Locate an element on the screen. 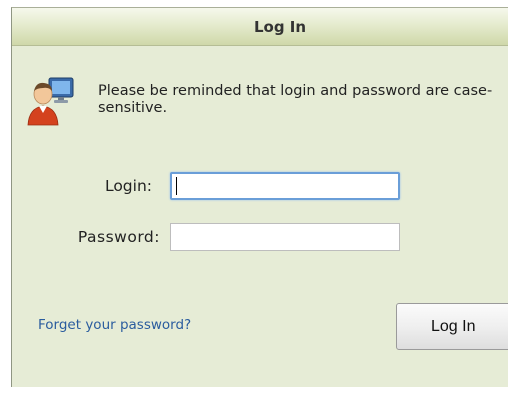  user-computer-icon is located at coordinates (50, 101).